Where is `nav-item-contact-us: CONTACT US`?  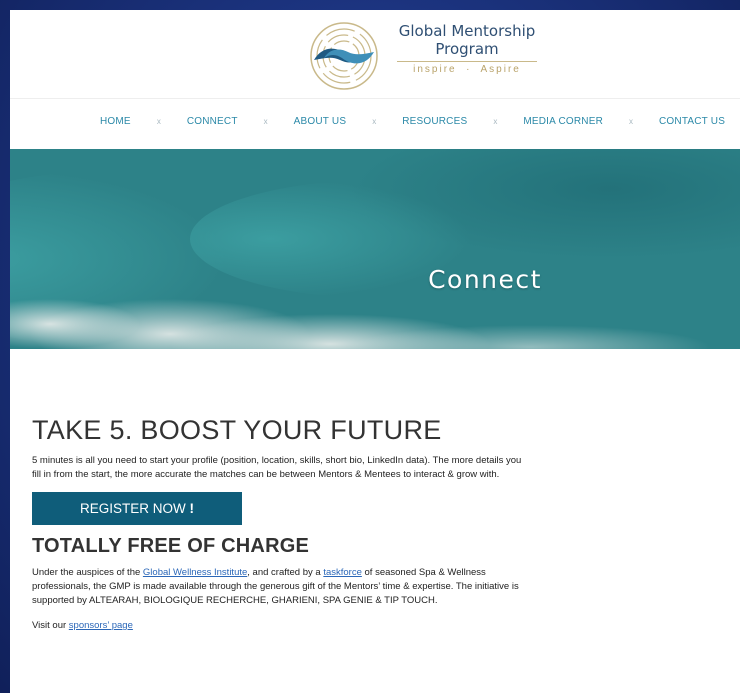 nav-item-contact-us: CONTACT US is located at coordinates (692, 121).